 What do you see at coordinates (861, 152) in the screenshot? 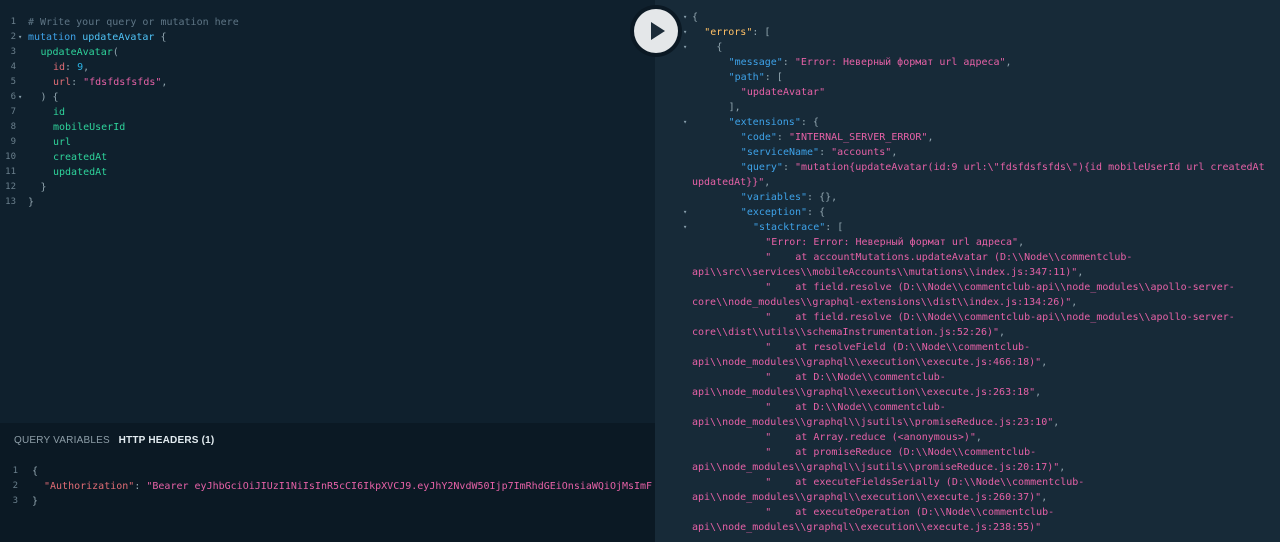
I see `code-token: "accounts"` at bounding box center [861, 152].